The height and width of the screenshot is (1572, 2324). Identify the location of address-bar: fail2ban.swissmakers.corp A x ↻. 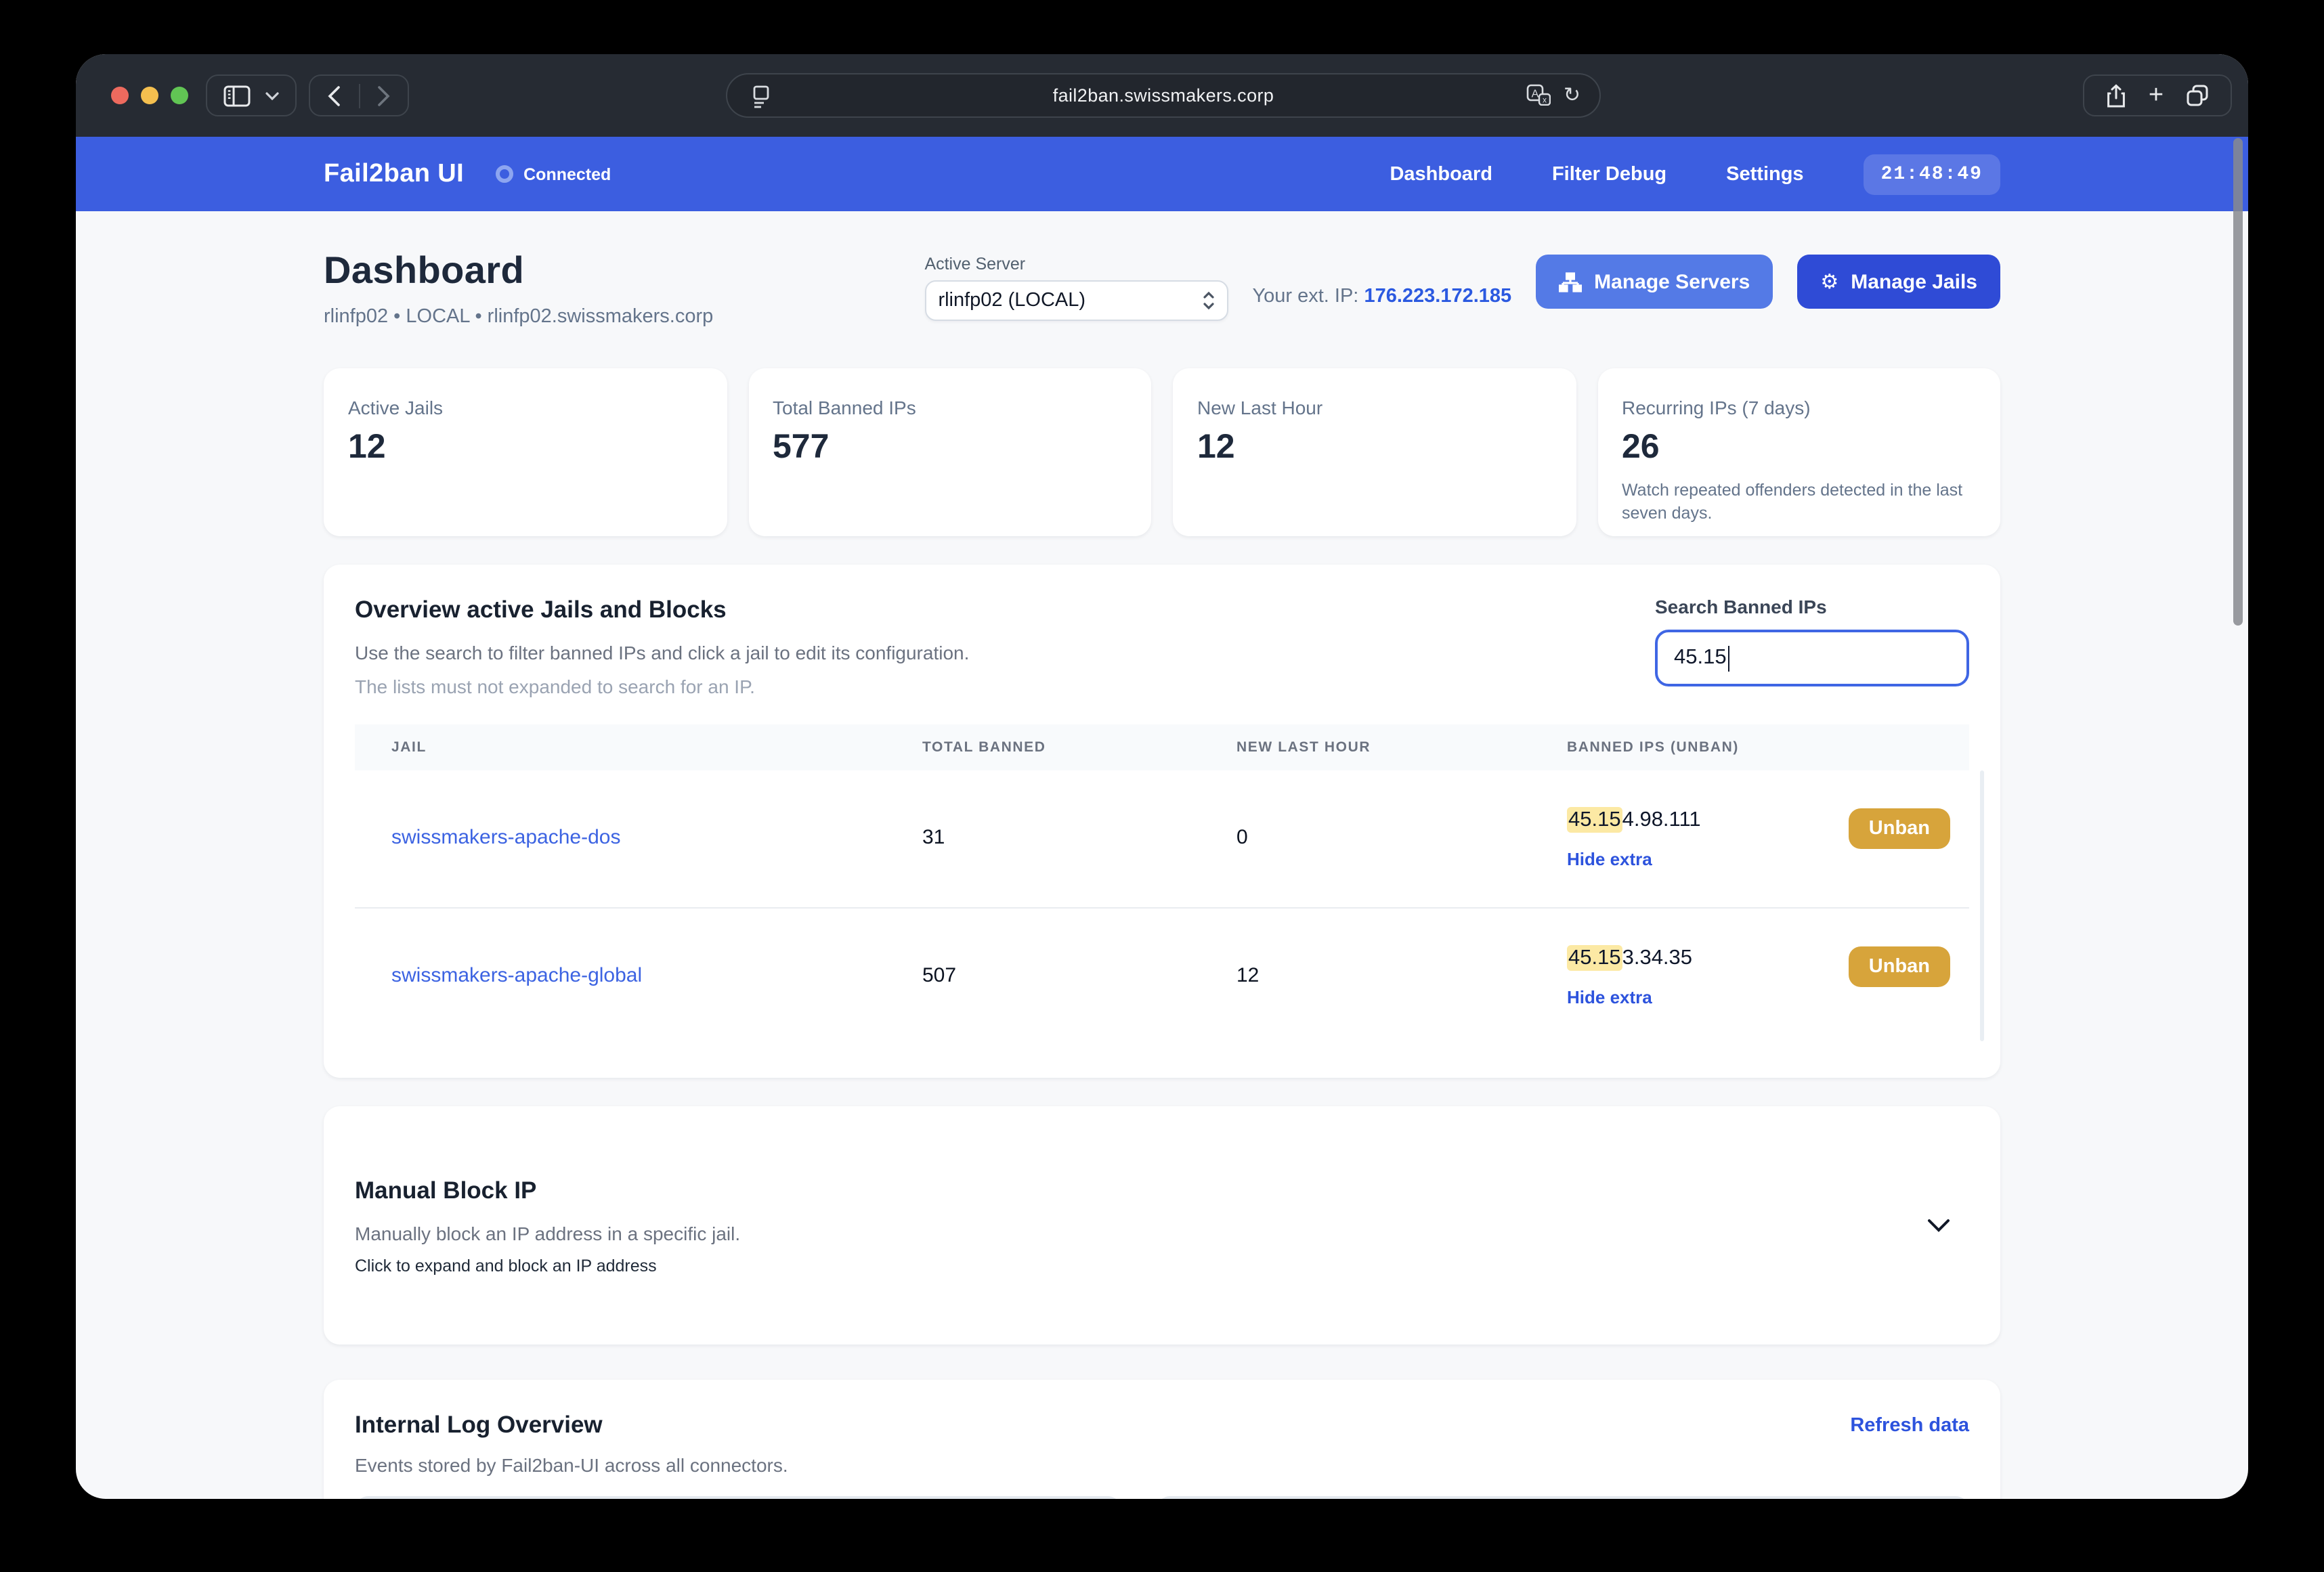
(1163, 96).